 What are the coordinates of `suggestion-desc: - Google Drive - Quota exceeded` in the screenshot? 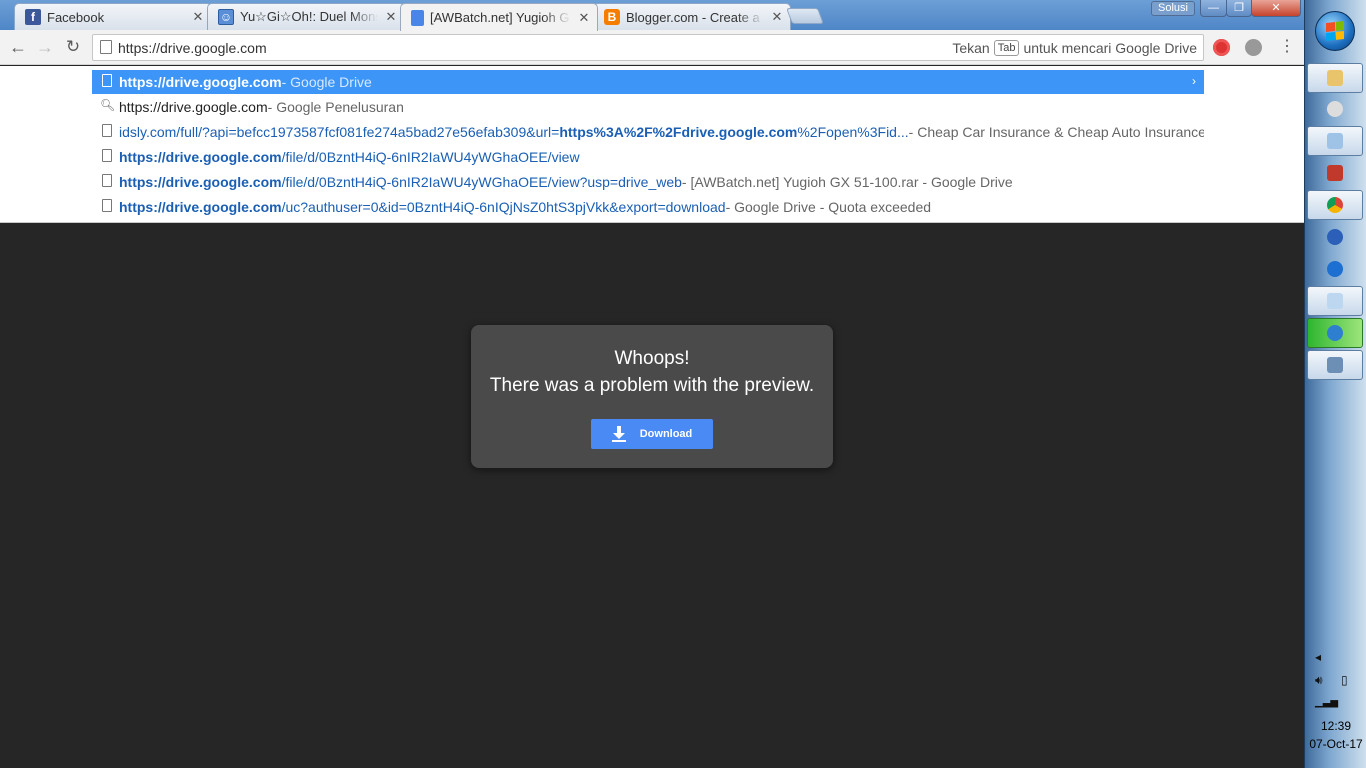 It's located at (828, 207).